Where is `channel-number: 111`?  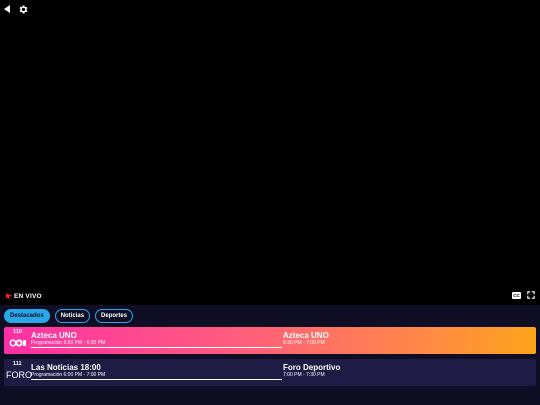 channel-number: 111 is located at coordinates (17, 364).